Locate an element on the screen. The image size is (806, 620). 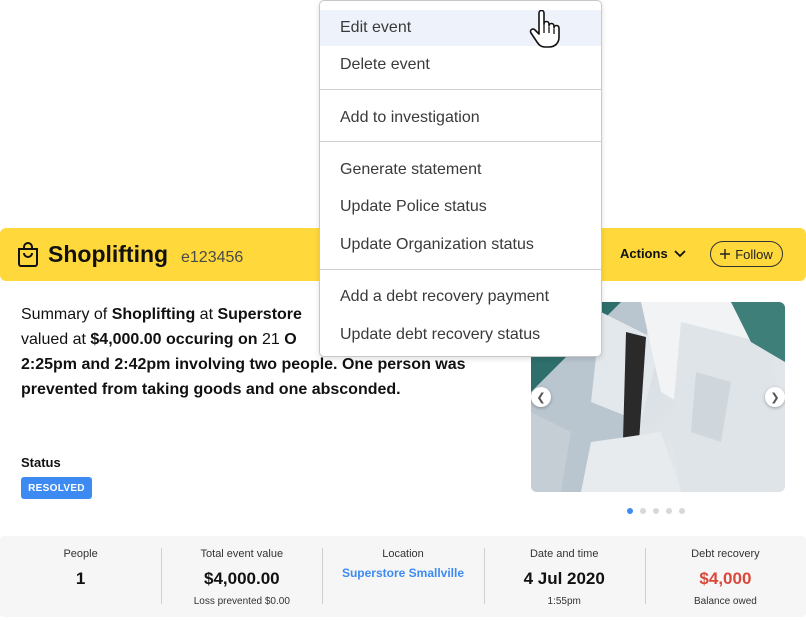
carousel-dots is located at coordinates (656, 511).